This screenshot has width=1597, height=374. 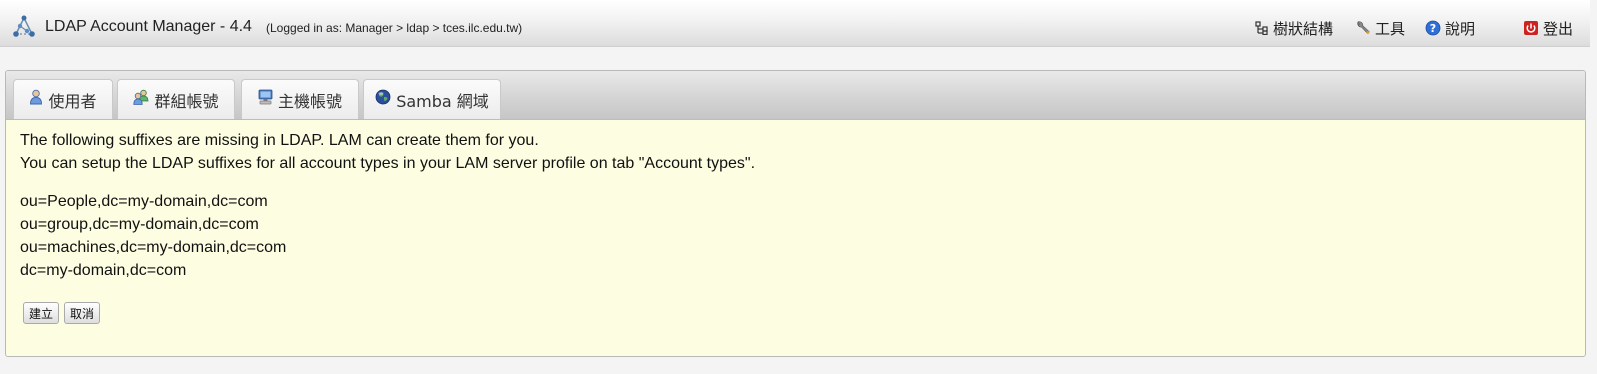 What do you see at coordinates (383, 96) in the screenshot?
I see `globe-icon` at bounding box center [383, 96].